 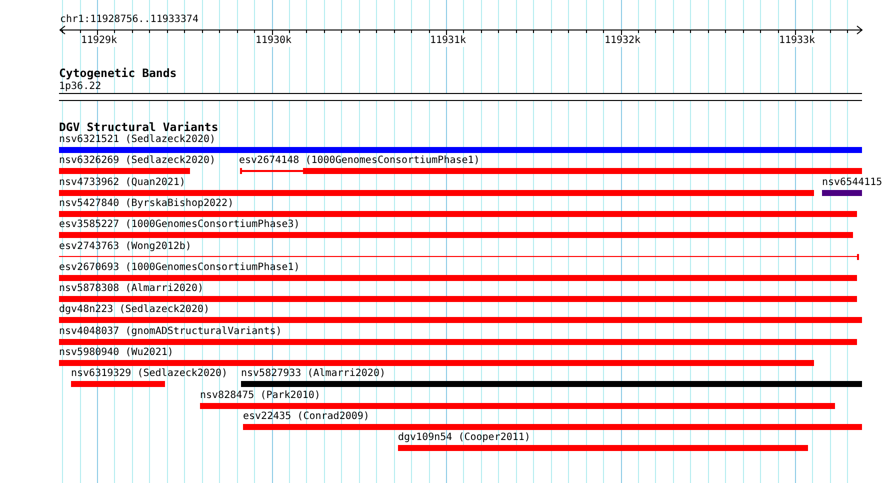 What do you see at coordinates (137, 161) in the screenshot?
I see `feature-label: nsv6326269 (Sedlazeck2020)` at bounding box center [137, 161].